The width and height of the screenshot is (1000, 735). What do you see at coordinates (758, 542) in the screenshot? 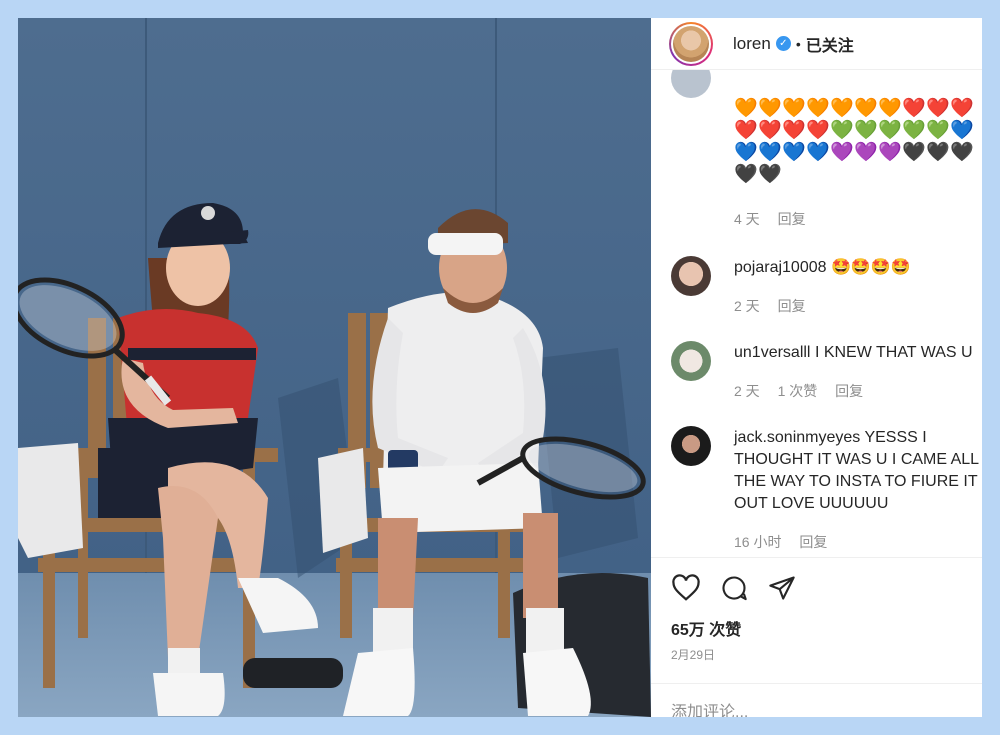
I see `comment-time: 16 小时` at bounding box center [758, 542].